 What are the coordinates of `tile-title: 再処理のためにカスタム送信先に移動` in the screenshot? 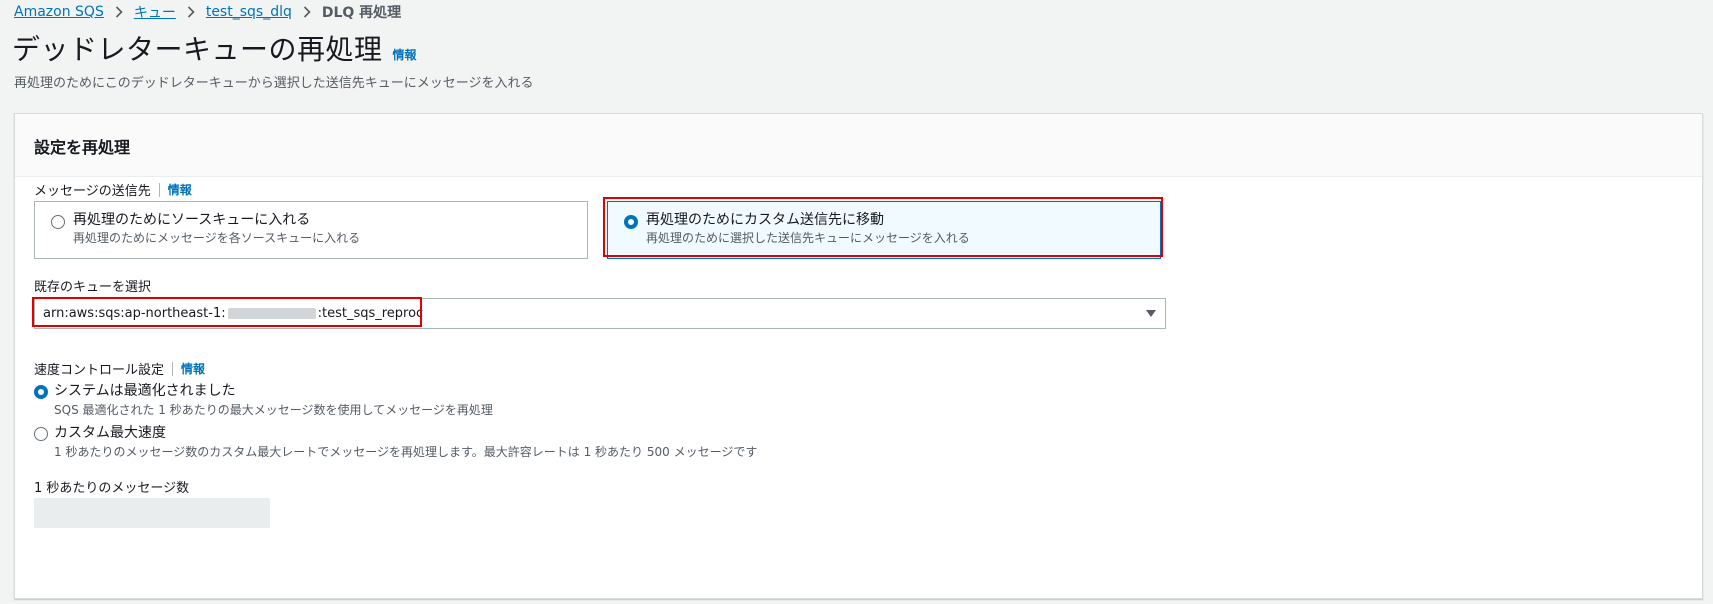 It's located at (765, 220).